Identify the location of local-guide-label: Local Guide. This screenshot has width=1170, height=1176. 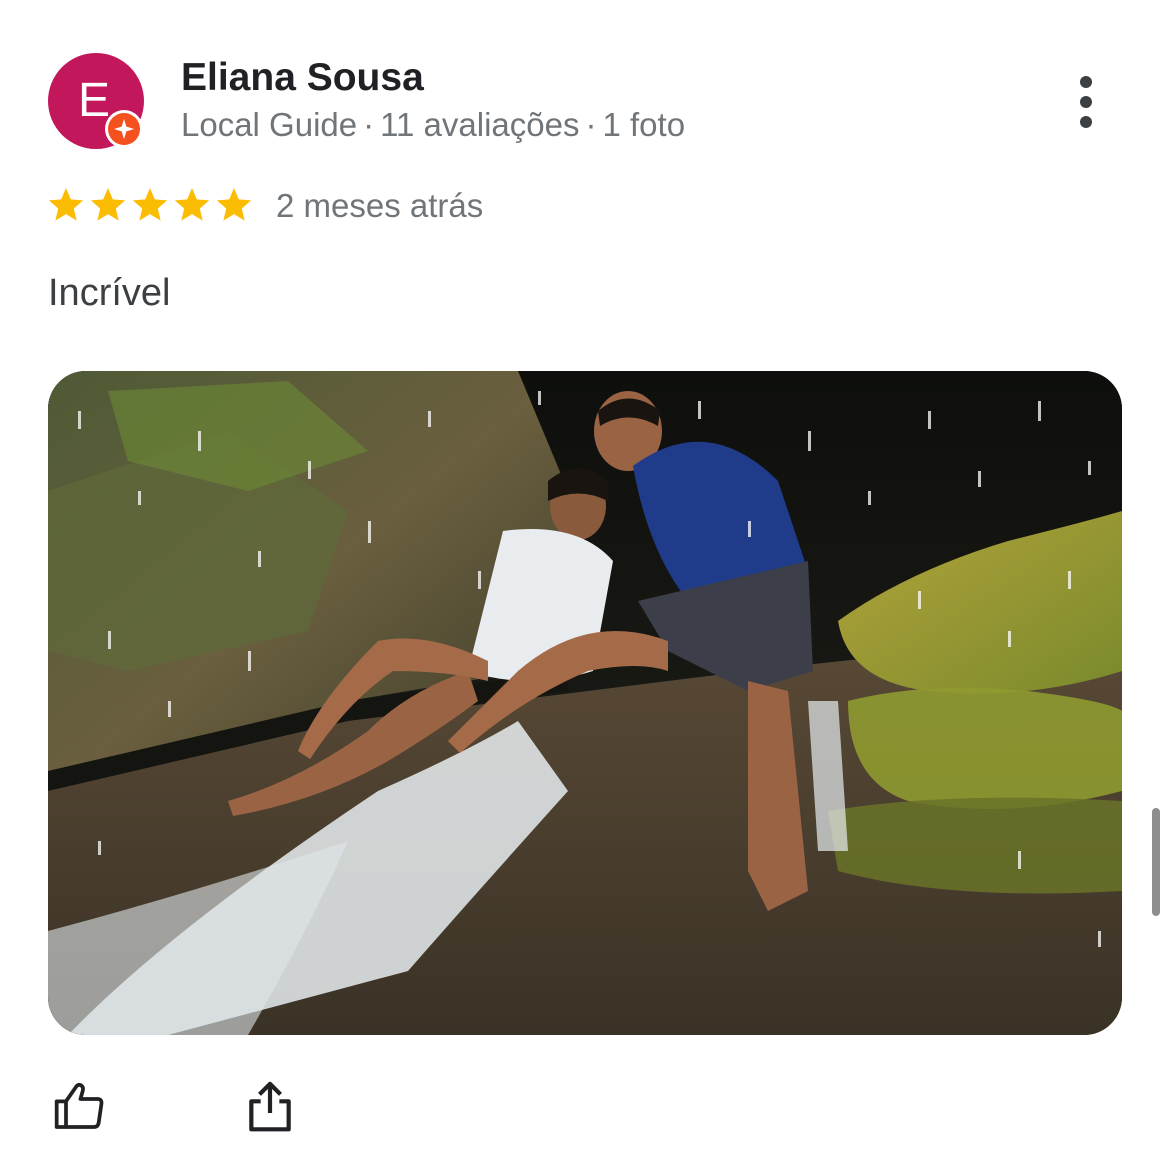
(269, 124).